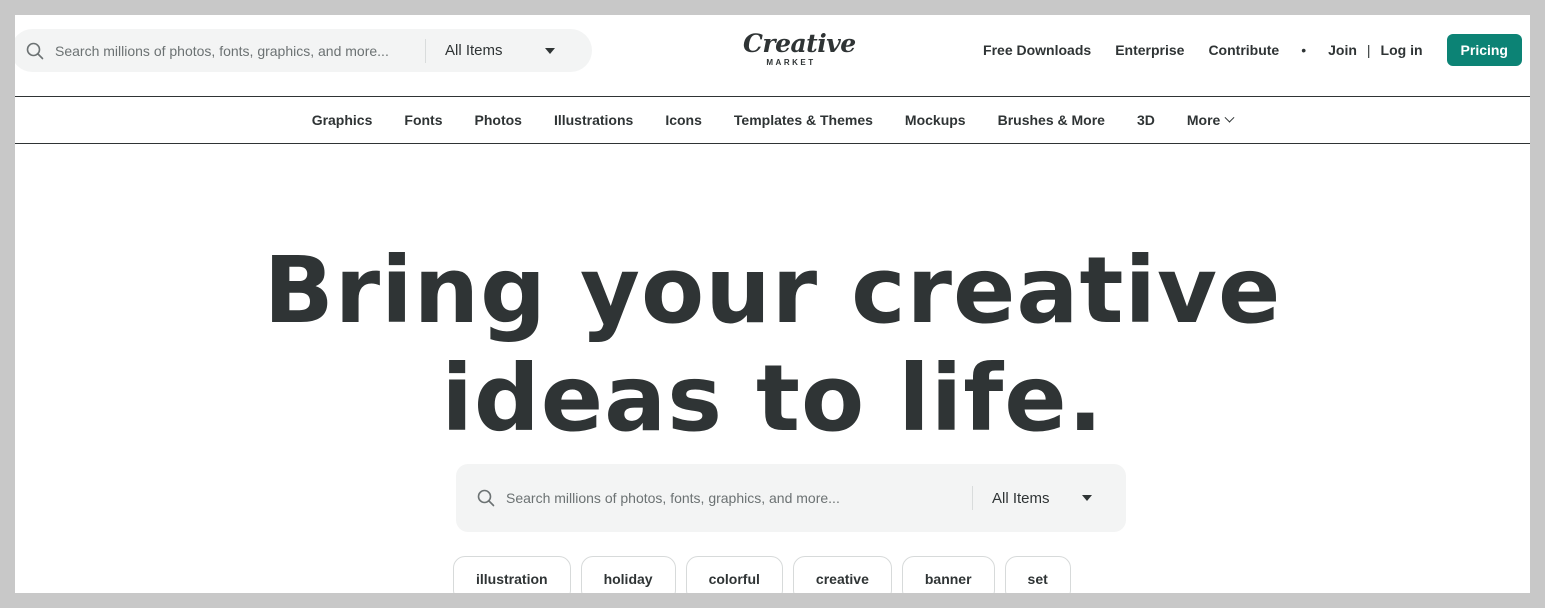  Describe the element at coordinates (803, 120) in the screenshot. I see `nav-item-templates-themes: Templates & Themes` at that location.